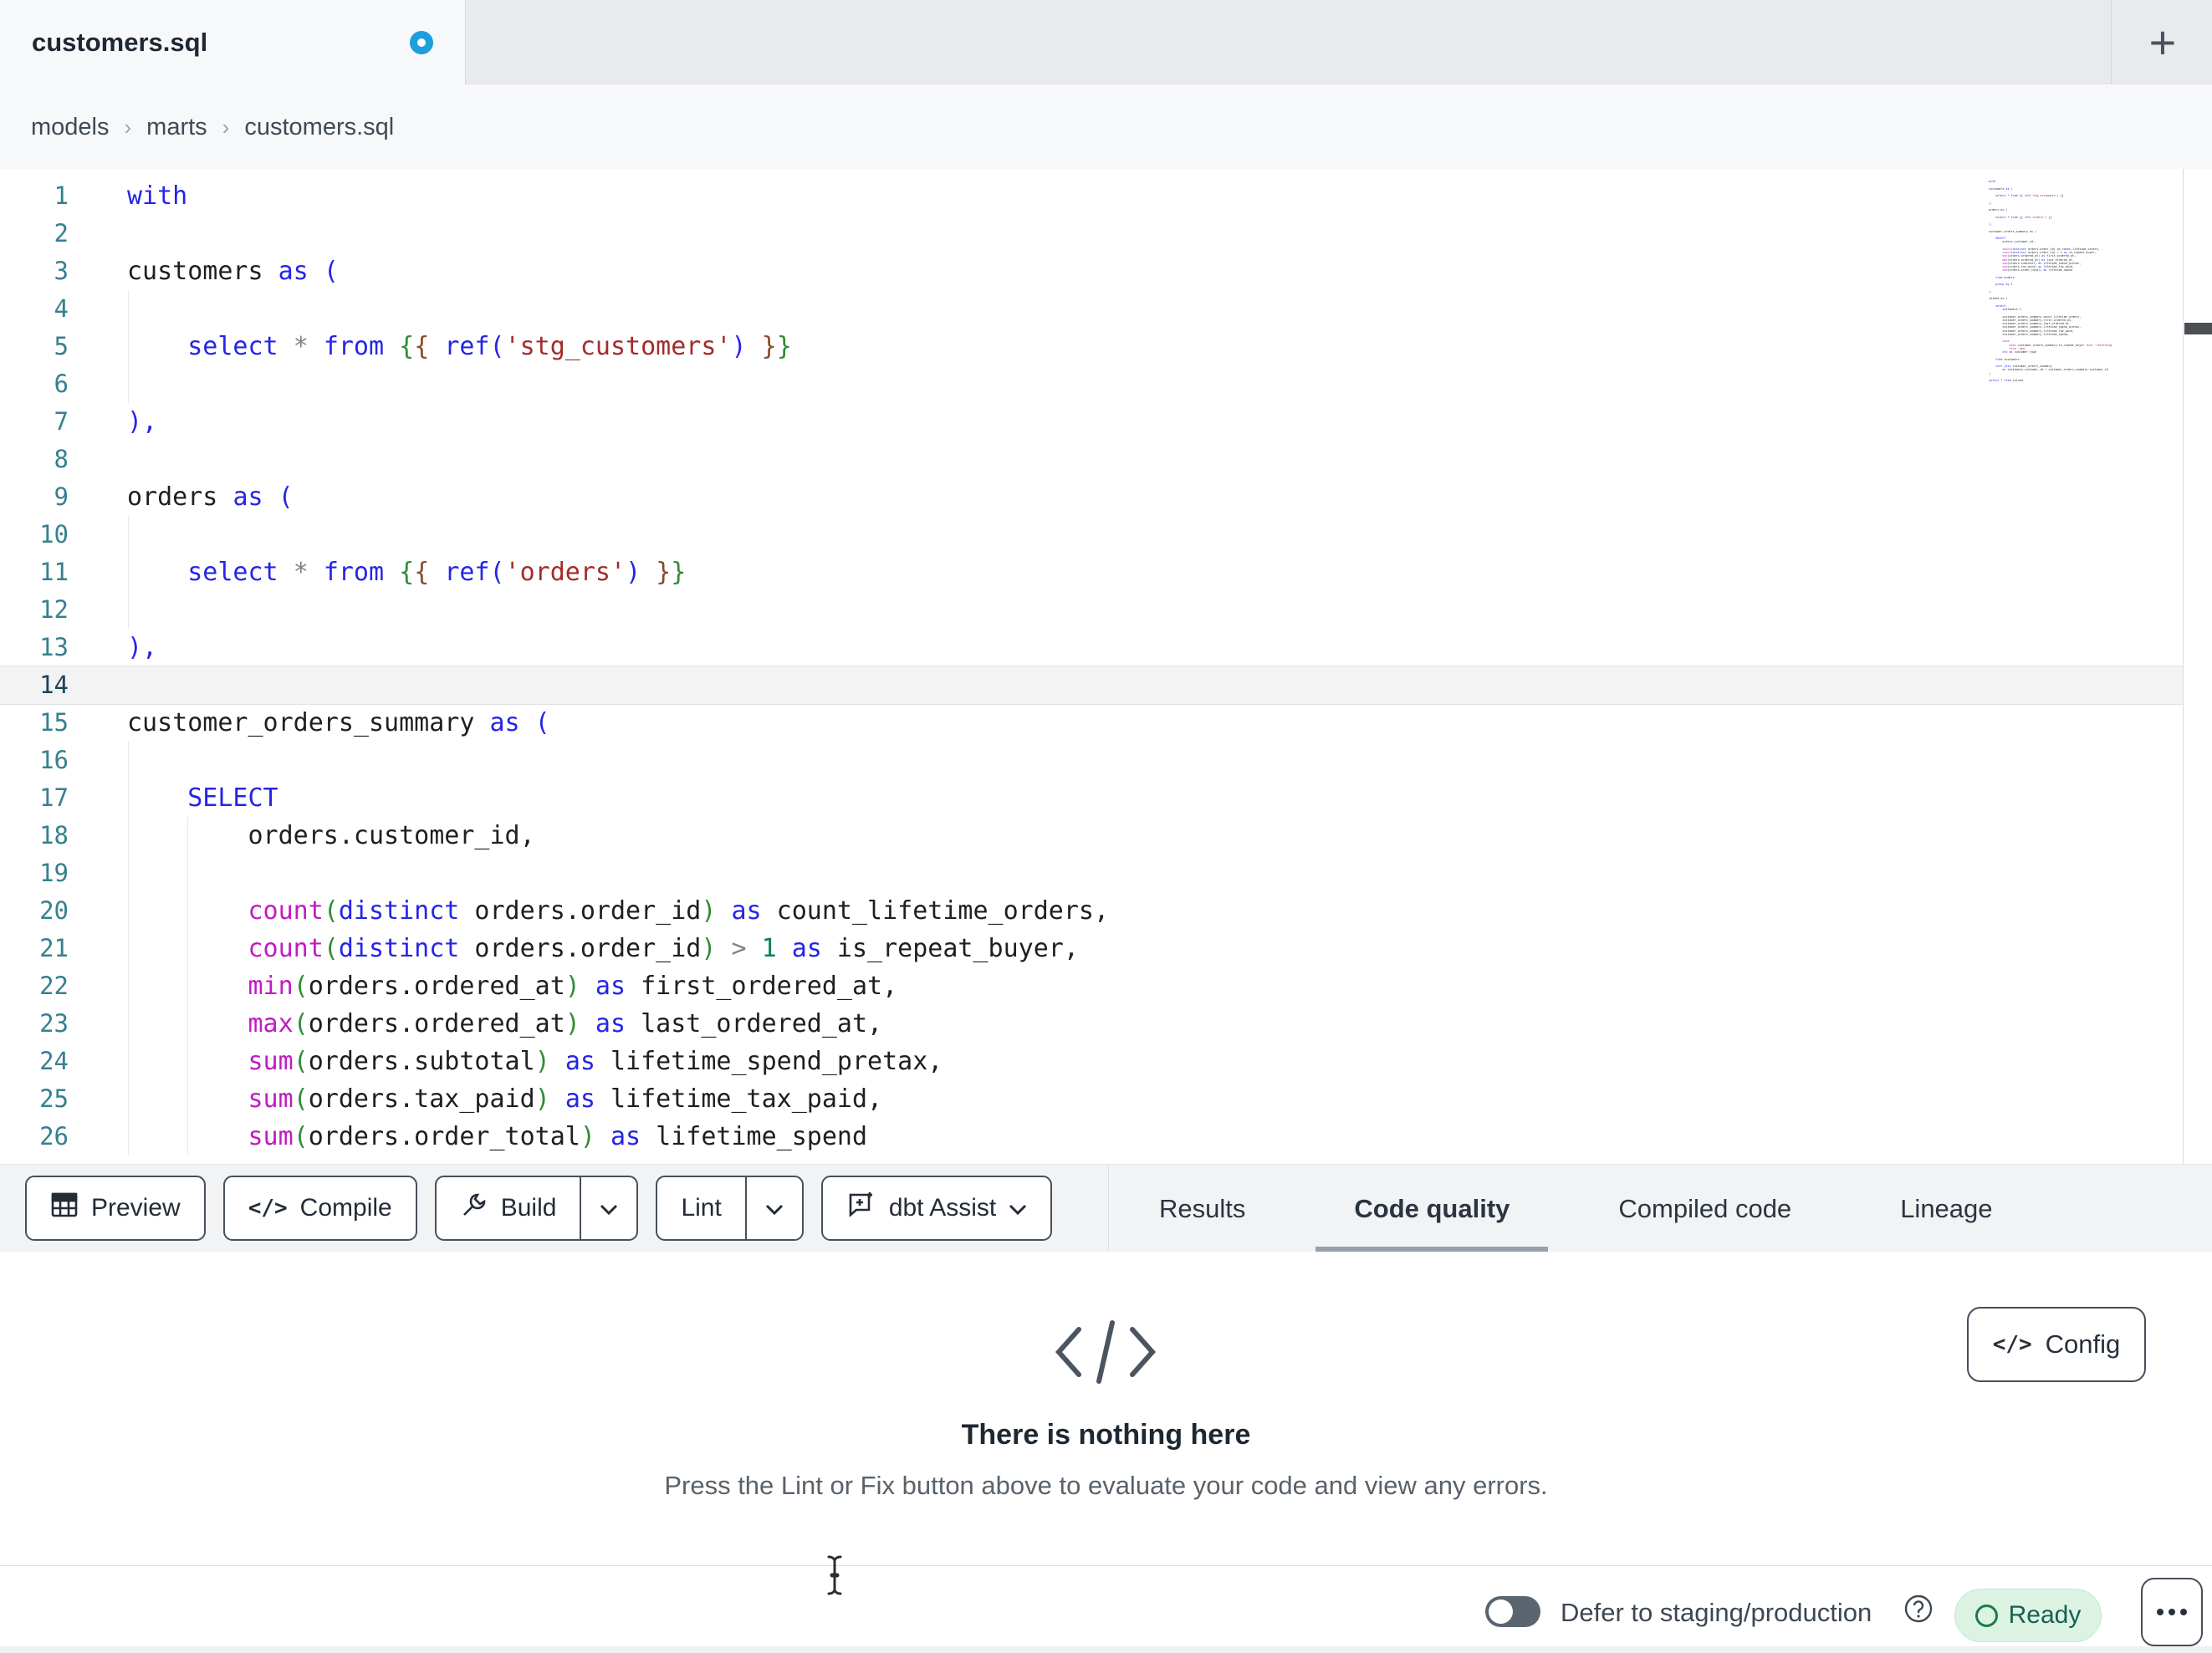 The height and width of the screenshot is (1653, 2212). I want to click on code-line: 2, so click(1092, 234).